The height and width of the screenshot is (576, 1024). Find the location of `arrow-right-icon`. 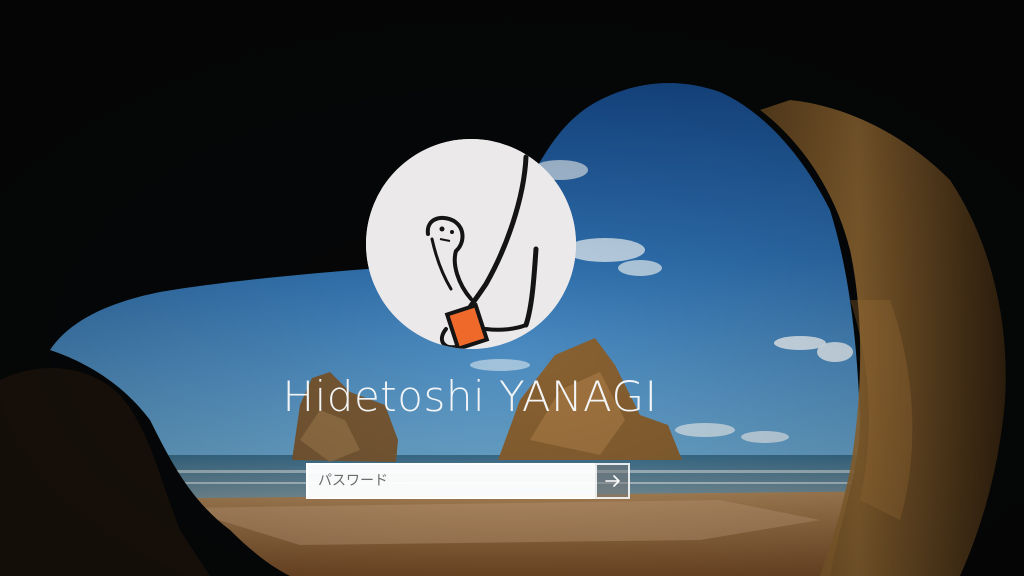

arrow-right-icon is located at coordinates (612, 481).